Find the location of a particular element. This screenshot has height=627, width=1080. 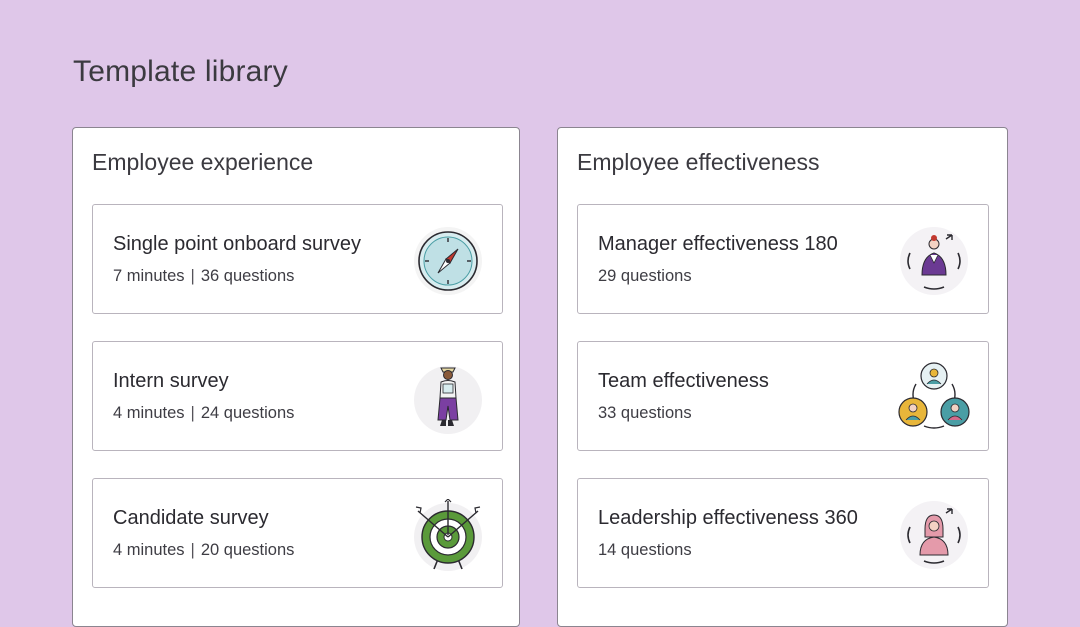

card-question-count: 20 questions is located at coordinates (247, 550).